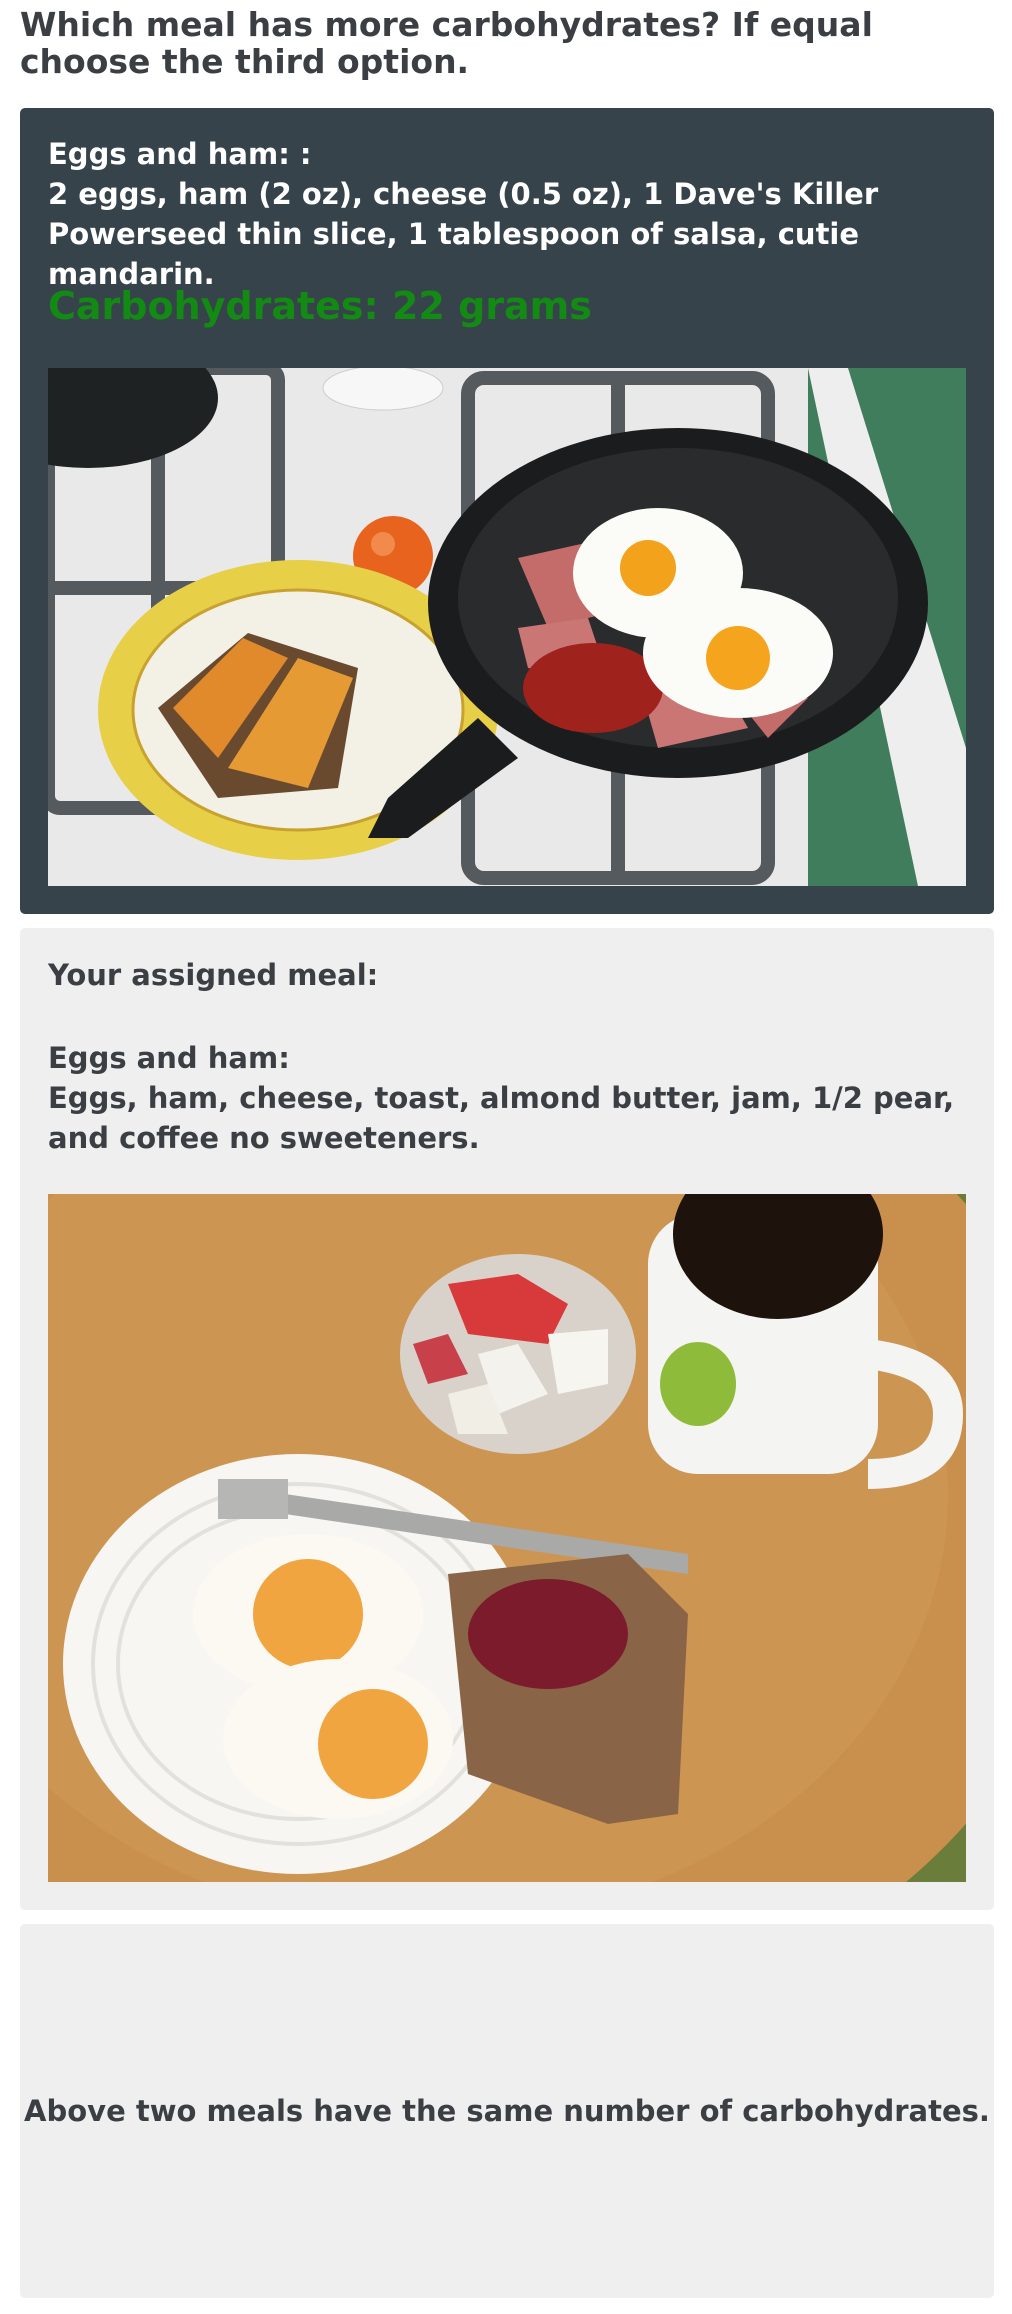 The height and width of the screenshot is (2314, 1012). Describe the element at coordinates (169, 1058) in the screenshot. I see `meal-b-title: Eggs and ham:` at that location.